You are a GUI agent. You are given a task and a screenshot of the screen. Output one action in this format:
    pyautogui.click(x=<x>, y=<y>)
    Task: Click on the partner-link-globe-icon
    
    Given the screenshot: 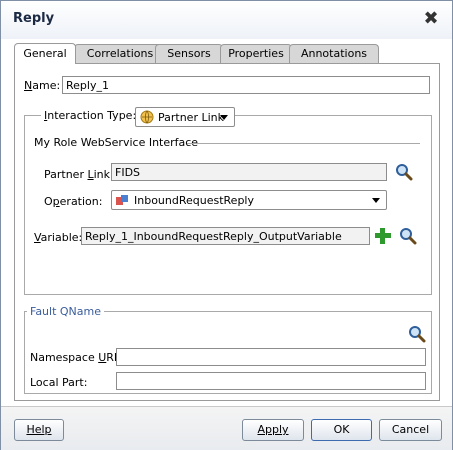 What is the action you would take?
    pyautogui.click(x=147, y=120)
    